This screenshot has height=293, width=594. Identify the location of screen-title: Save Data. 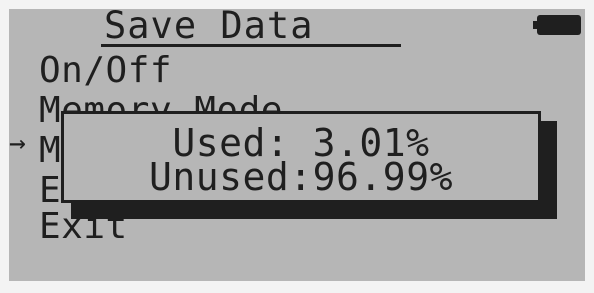
(209, 28).